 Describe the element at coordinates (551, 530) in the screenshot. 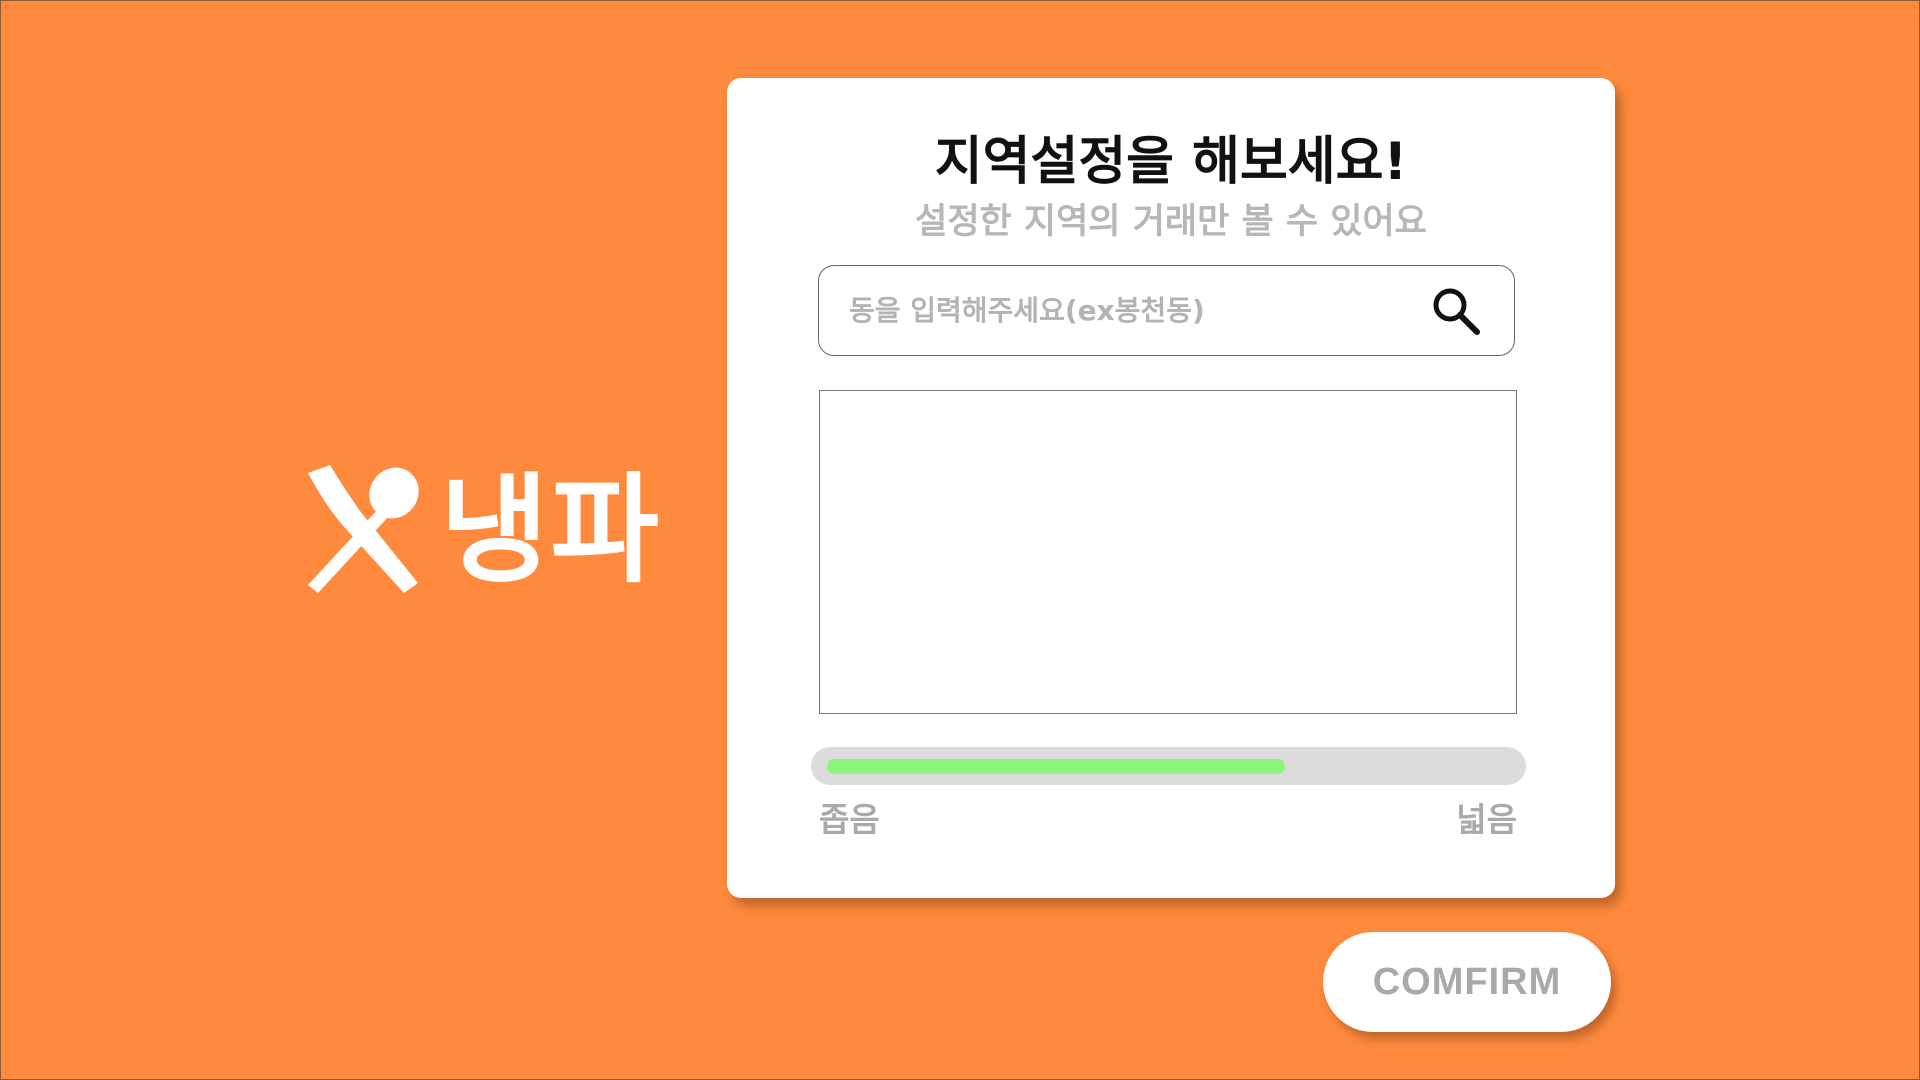

I see `brand-name: 냉파` at that location.